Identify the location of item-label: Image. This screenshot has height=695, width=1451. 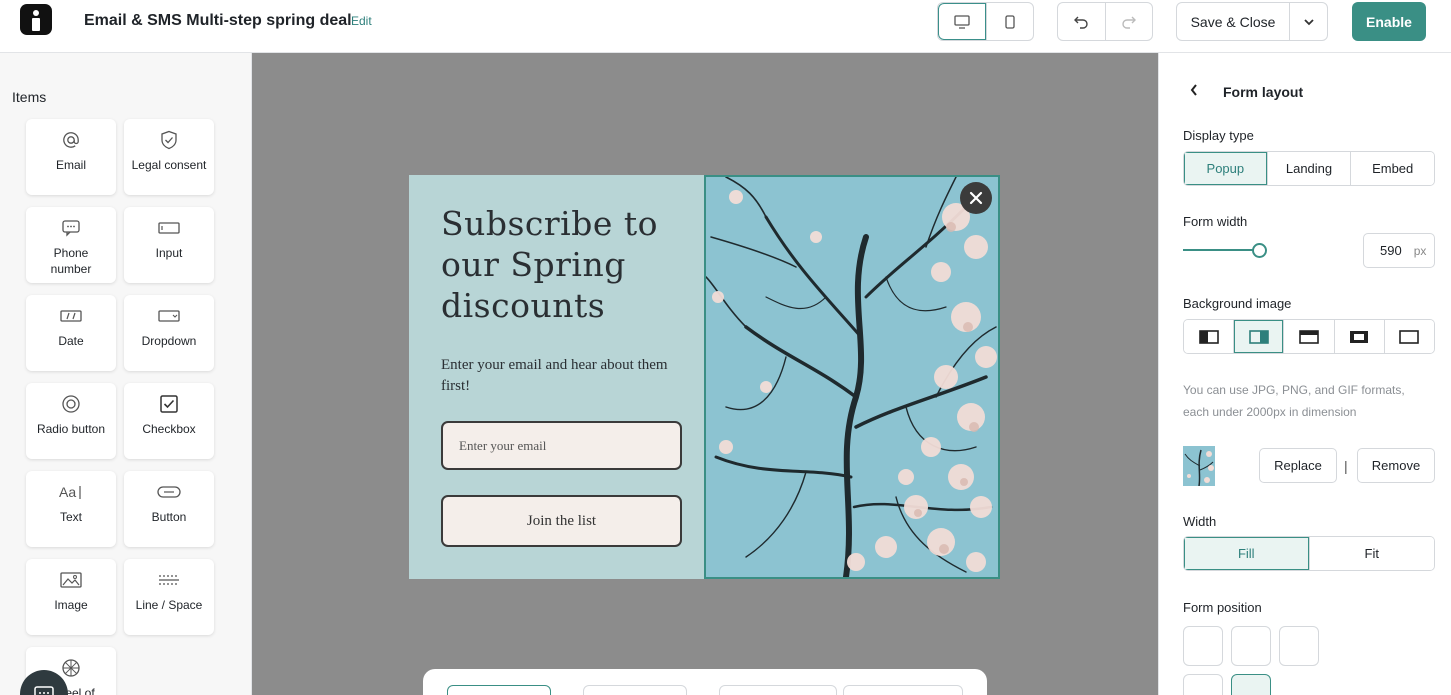
(71, 605).